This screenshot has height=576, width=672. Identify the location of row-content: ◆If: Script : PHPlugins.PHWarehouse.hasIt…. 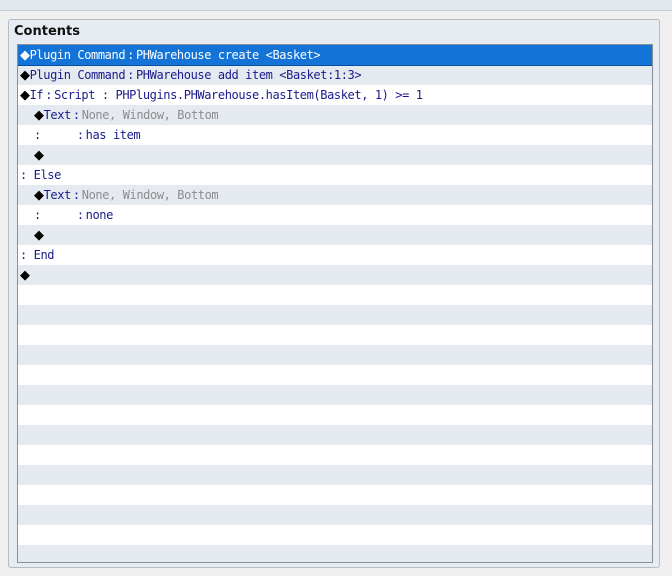
(221, 95).